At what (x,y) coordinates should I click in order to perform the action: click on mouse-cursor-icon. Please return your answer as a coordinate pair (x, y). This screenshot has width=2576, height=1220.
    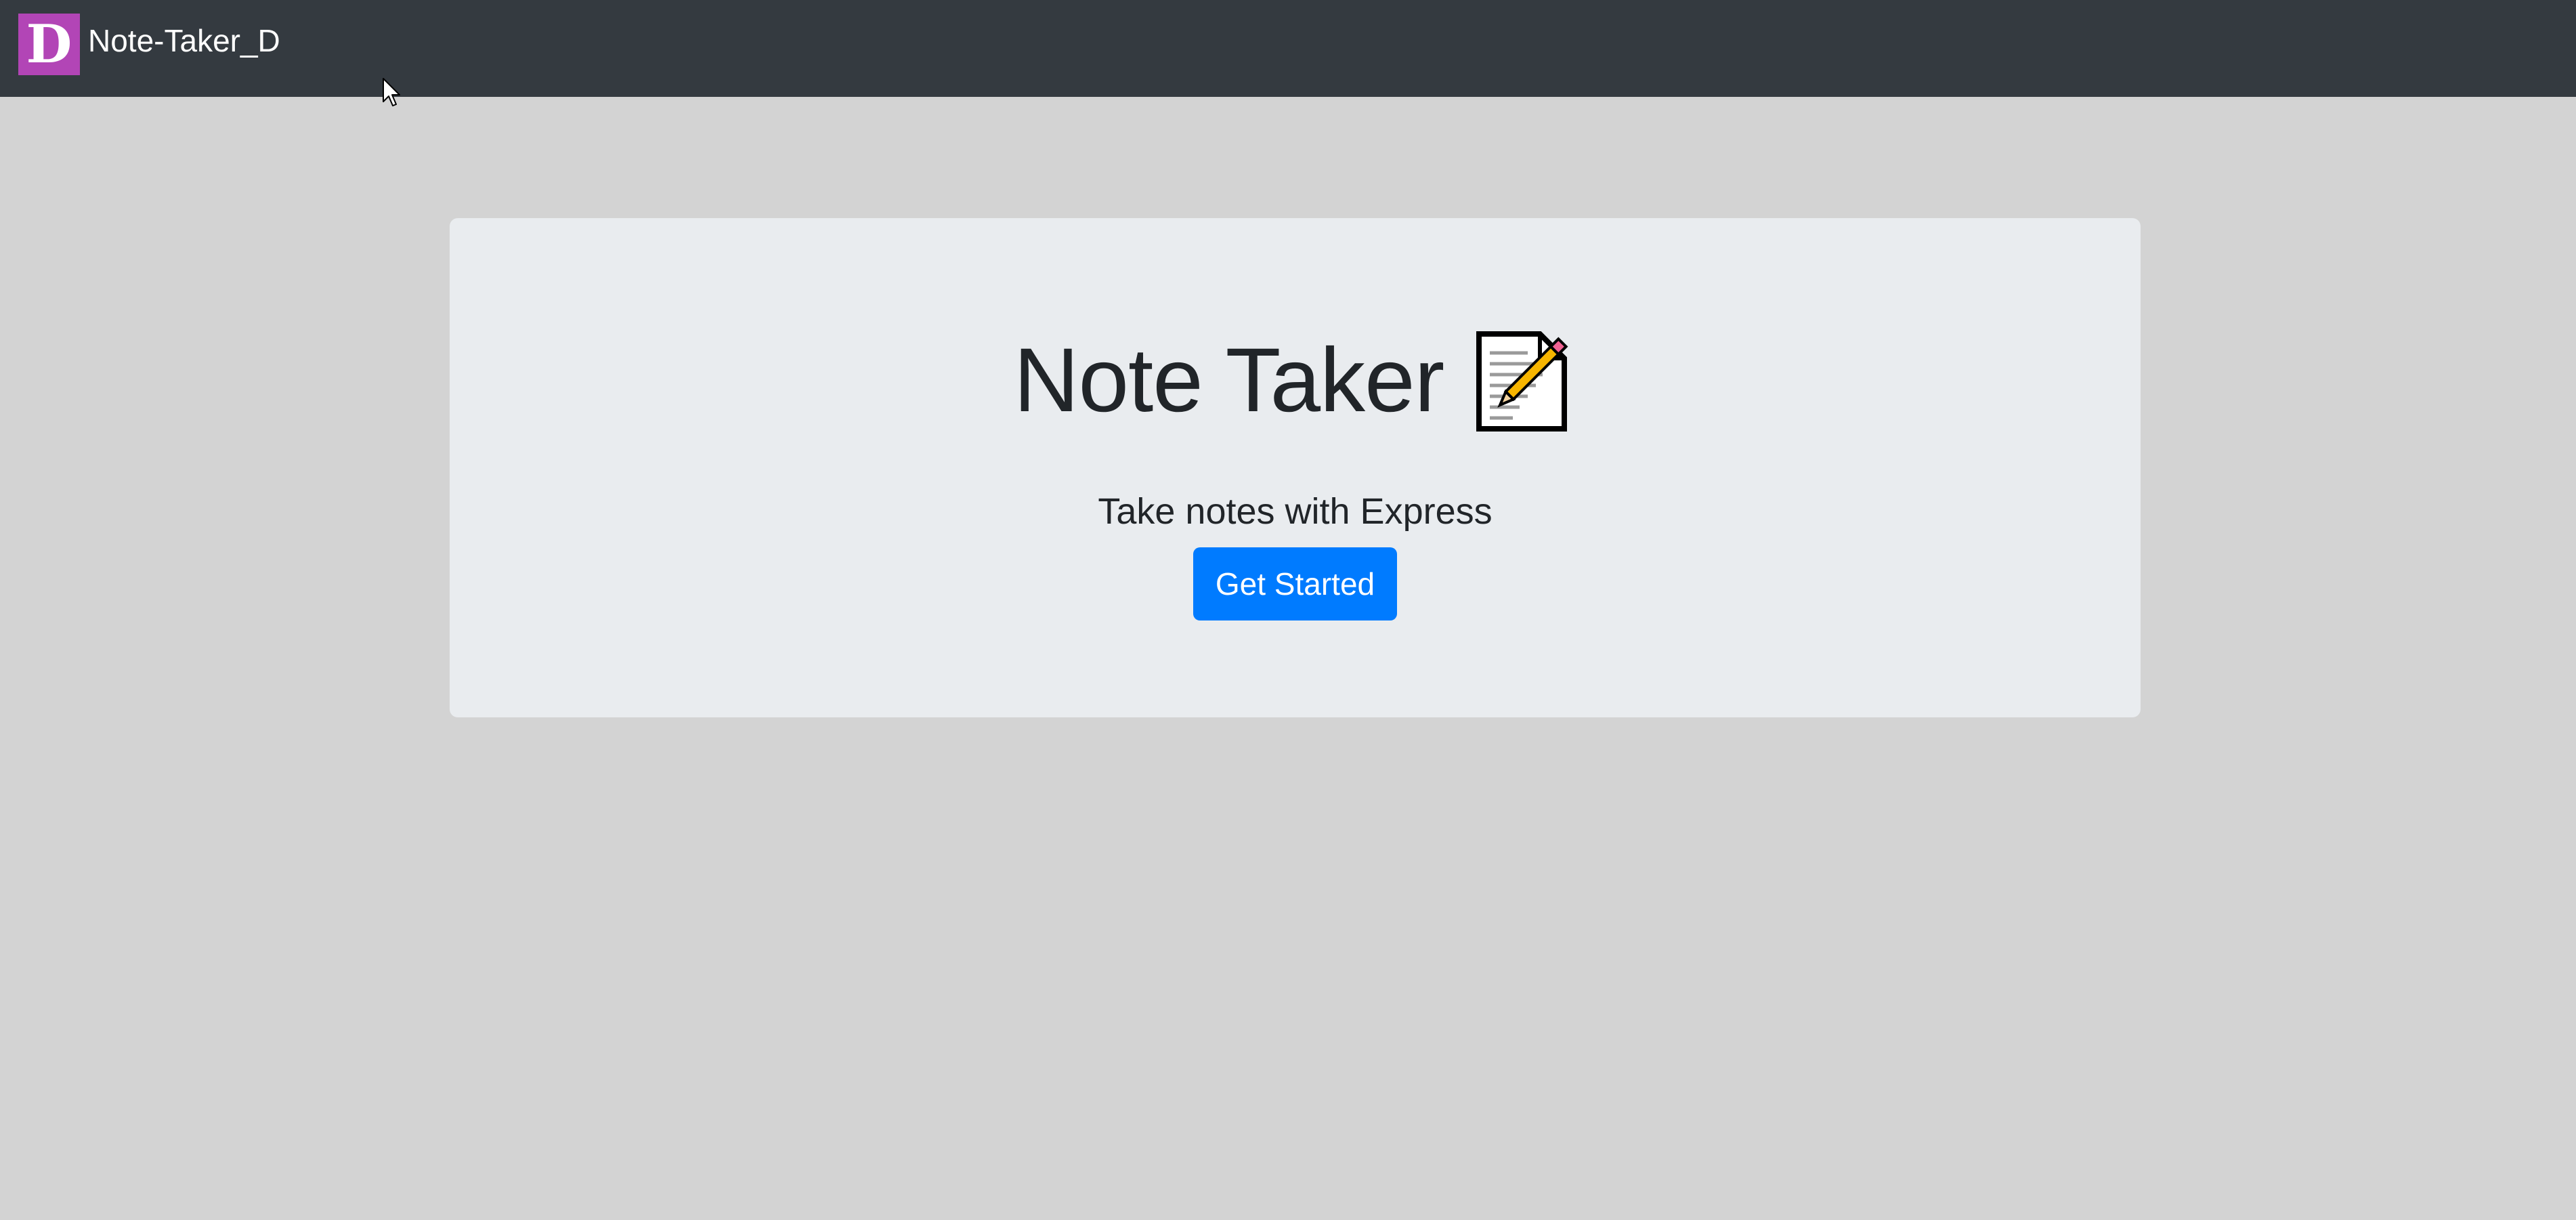
    Looking at the image, I should click on (391, 92).